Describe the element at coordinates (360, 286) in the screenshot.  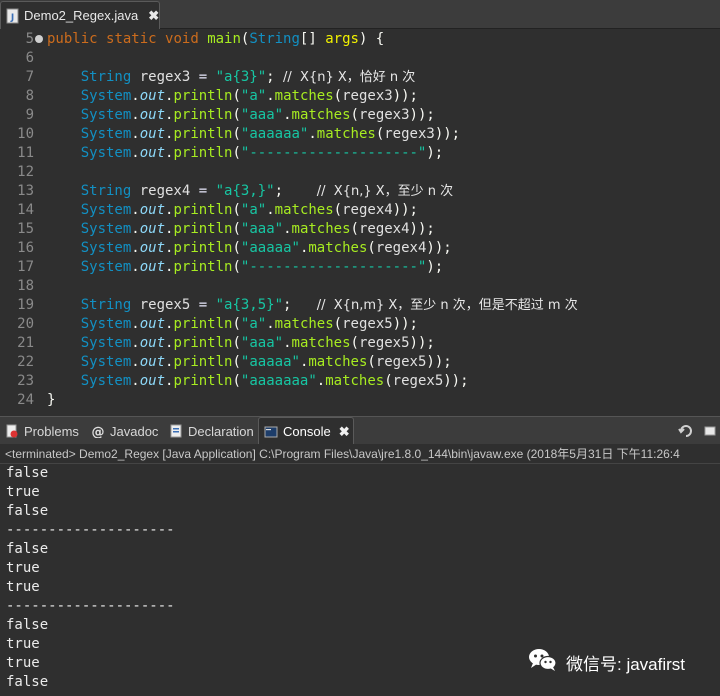
I see `code-line: 18` at that location.